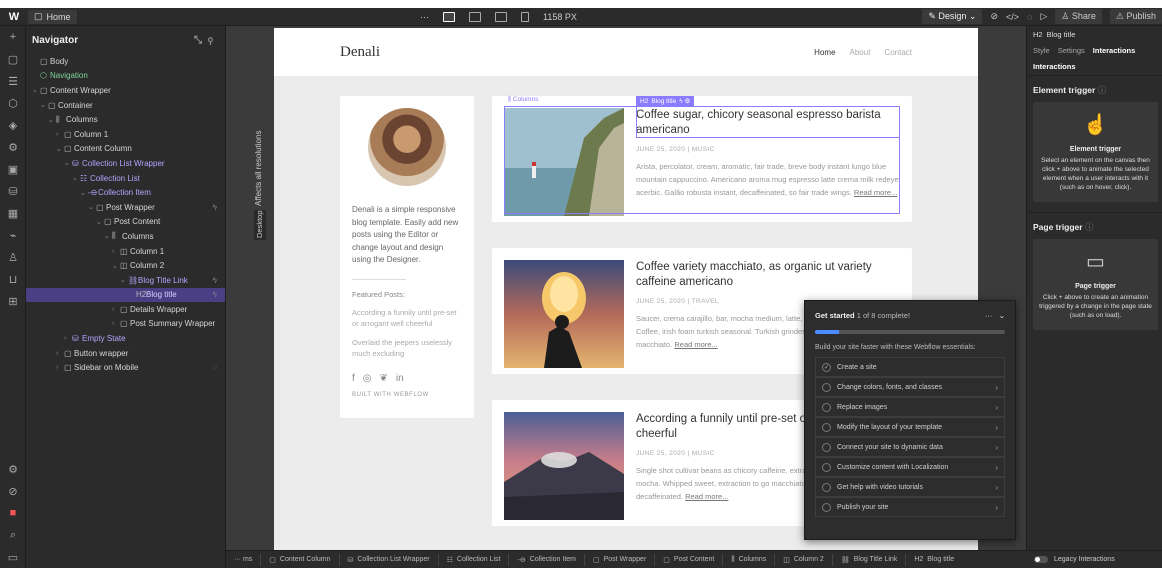 The image size is (1162, 576). I want to click on breadcrumb-item: ▢ Content Column, so click(300, 559).